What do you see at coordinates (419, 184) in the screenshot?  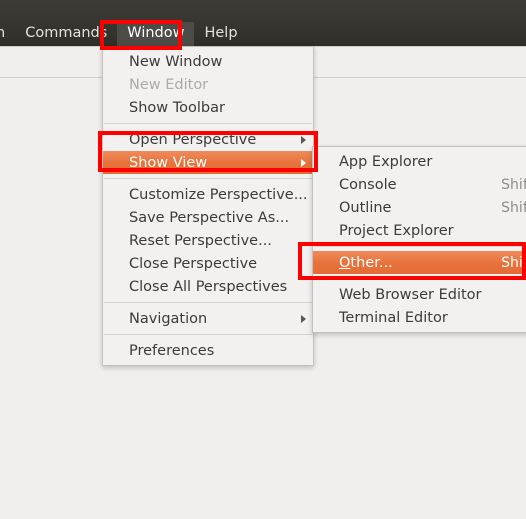 I see `menu-item-console: Console Shift` at bounding box center [419, 184].